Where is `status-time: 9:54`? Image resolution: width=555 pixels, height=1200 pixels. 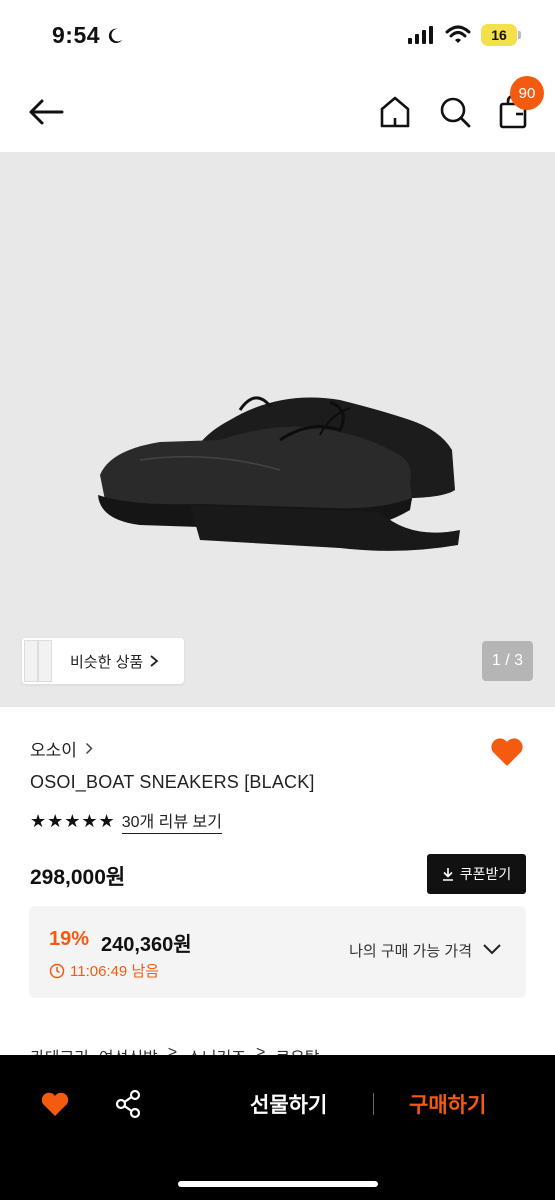
status-time: 9:54 is located at coordinates (76, 35).